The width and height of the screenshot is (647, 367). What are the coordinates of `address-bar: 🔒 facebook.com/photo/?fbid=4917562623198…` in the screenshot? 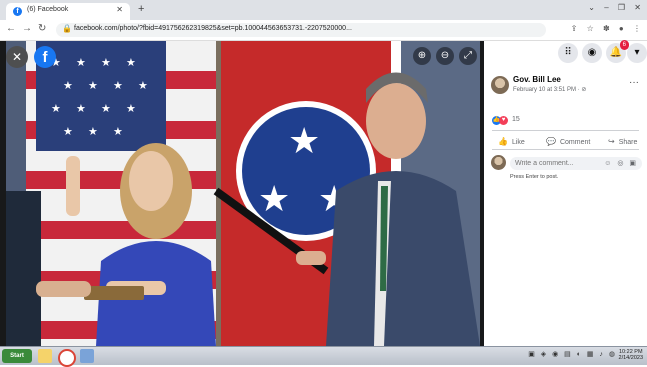 It's located at (301, 30).